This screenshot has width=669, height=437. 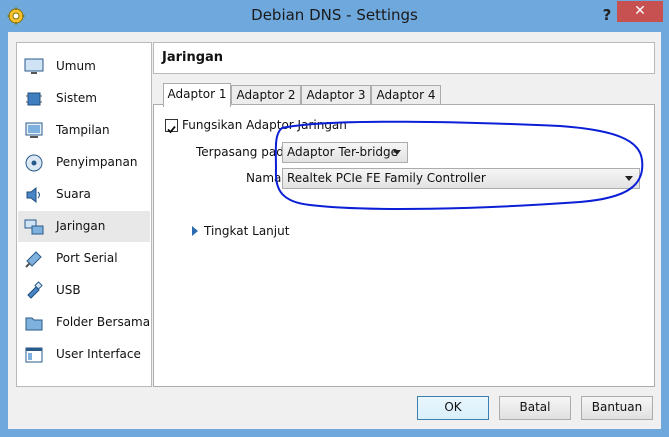 I want to click on ok-button: OK, so click(x=453, y=408).